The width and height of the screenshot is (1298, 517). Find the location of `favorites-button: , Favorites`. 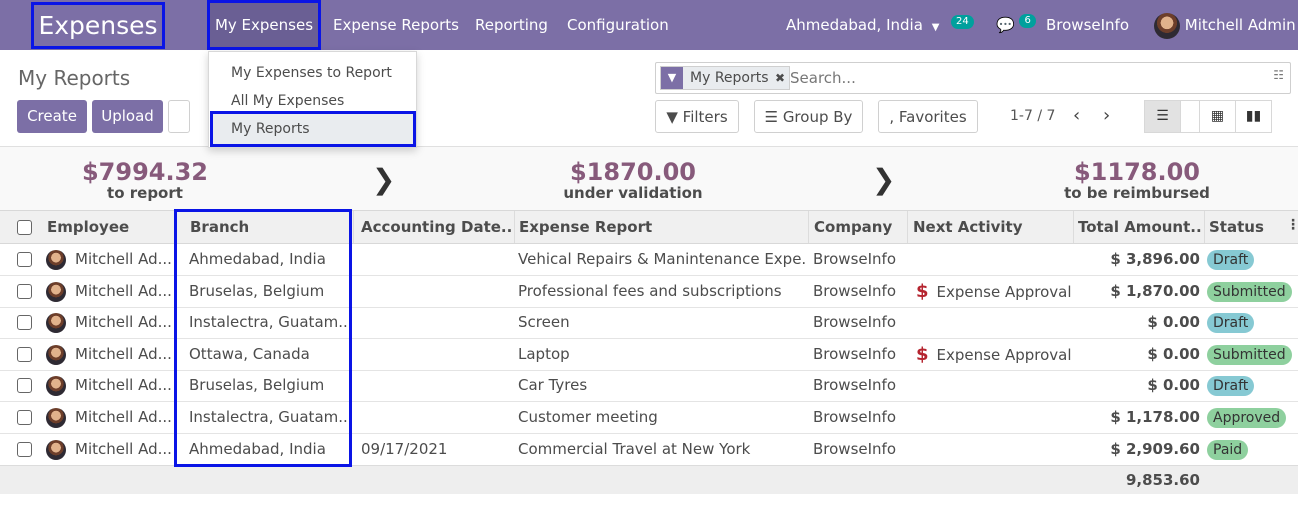

favorites-button: , Favorites is located at coordinates (928, 116).